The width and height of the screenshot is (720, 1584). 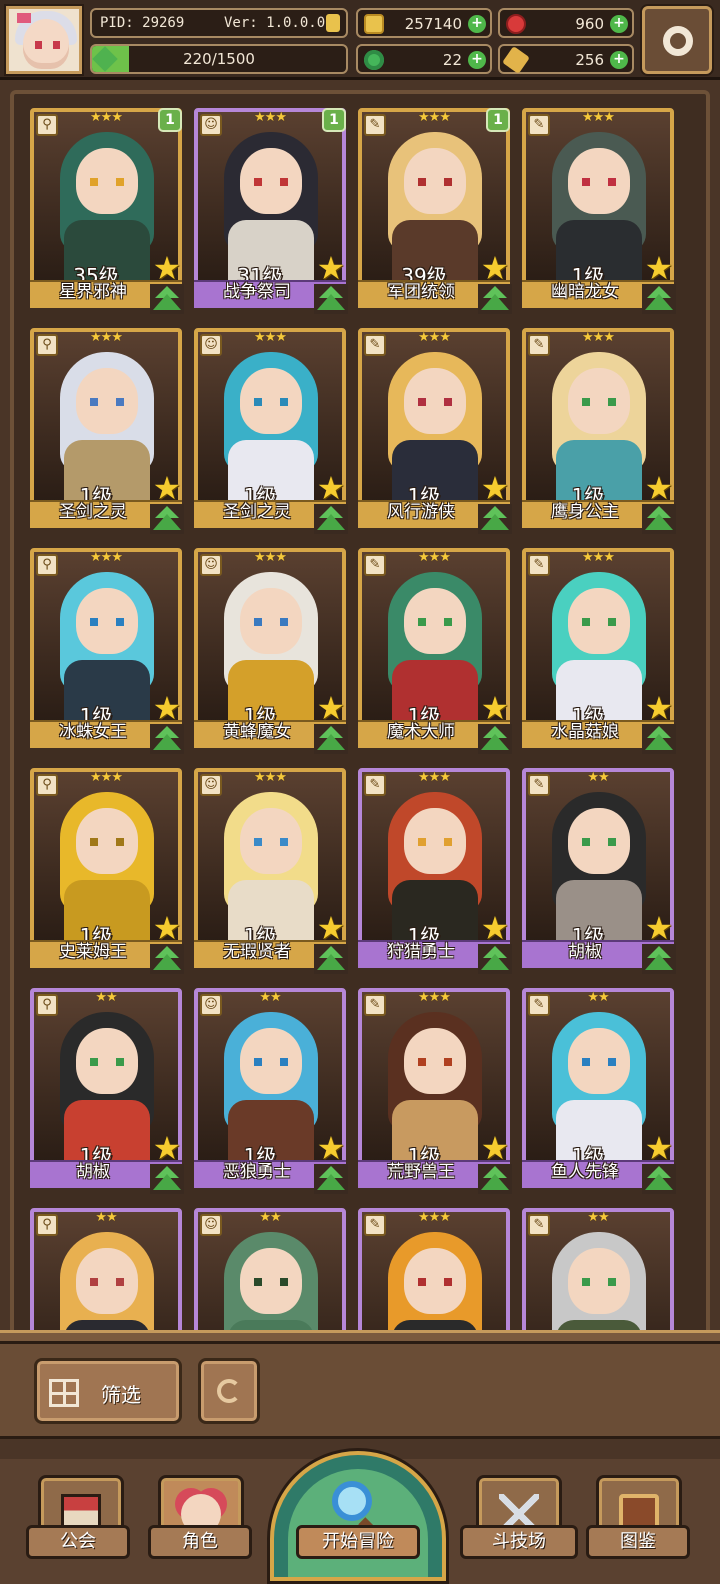 I want to click on character-card: ★★ ⚲ 1级 胡椒 ★, so click(x=107, y=1091).